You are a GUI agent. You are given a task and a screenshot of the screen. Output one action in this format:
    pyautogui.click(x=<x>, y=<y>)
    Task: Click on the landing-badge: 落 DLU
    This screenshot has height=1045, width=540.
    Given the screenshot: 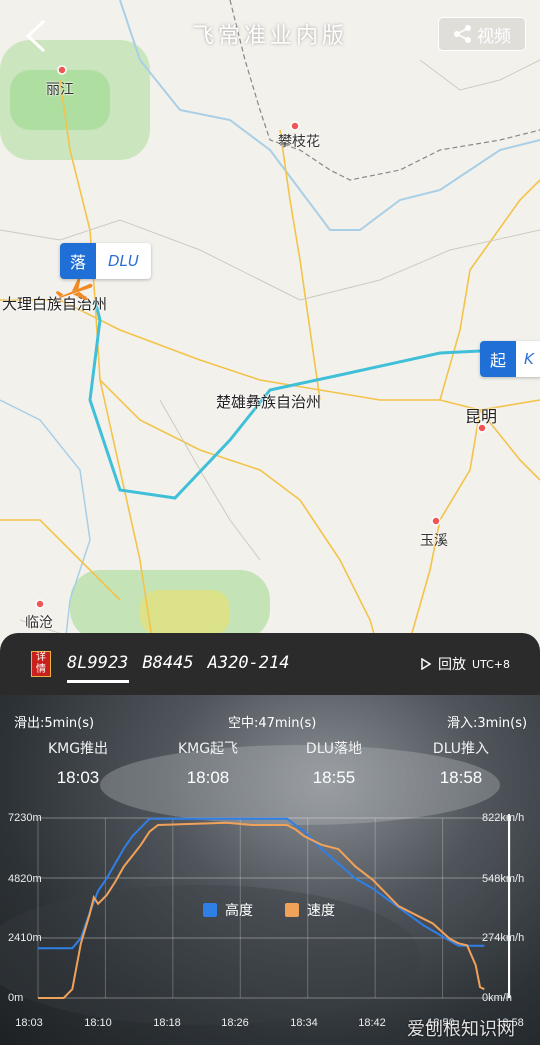 What is the action you would take?
    pyautogui.click(x=105, y=261)
    